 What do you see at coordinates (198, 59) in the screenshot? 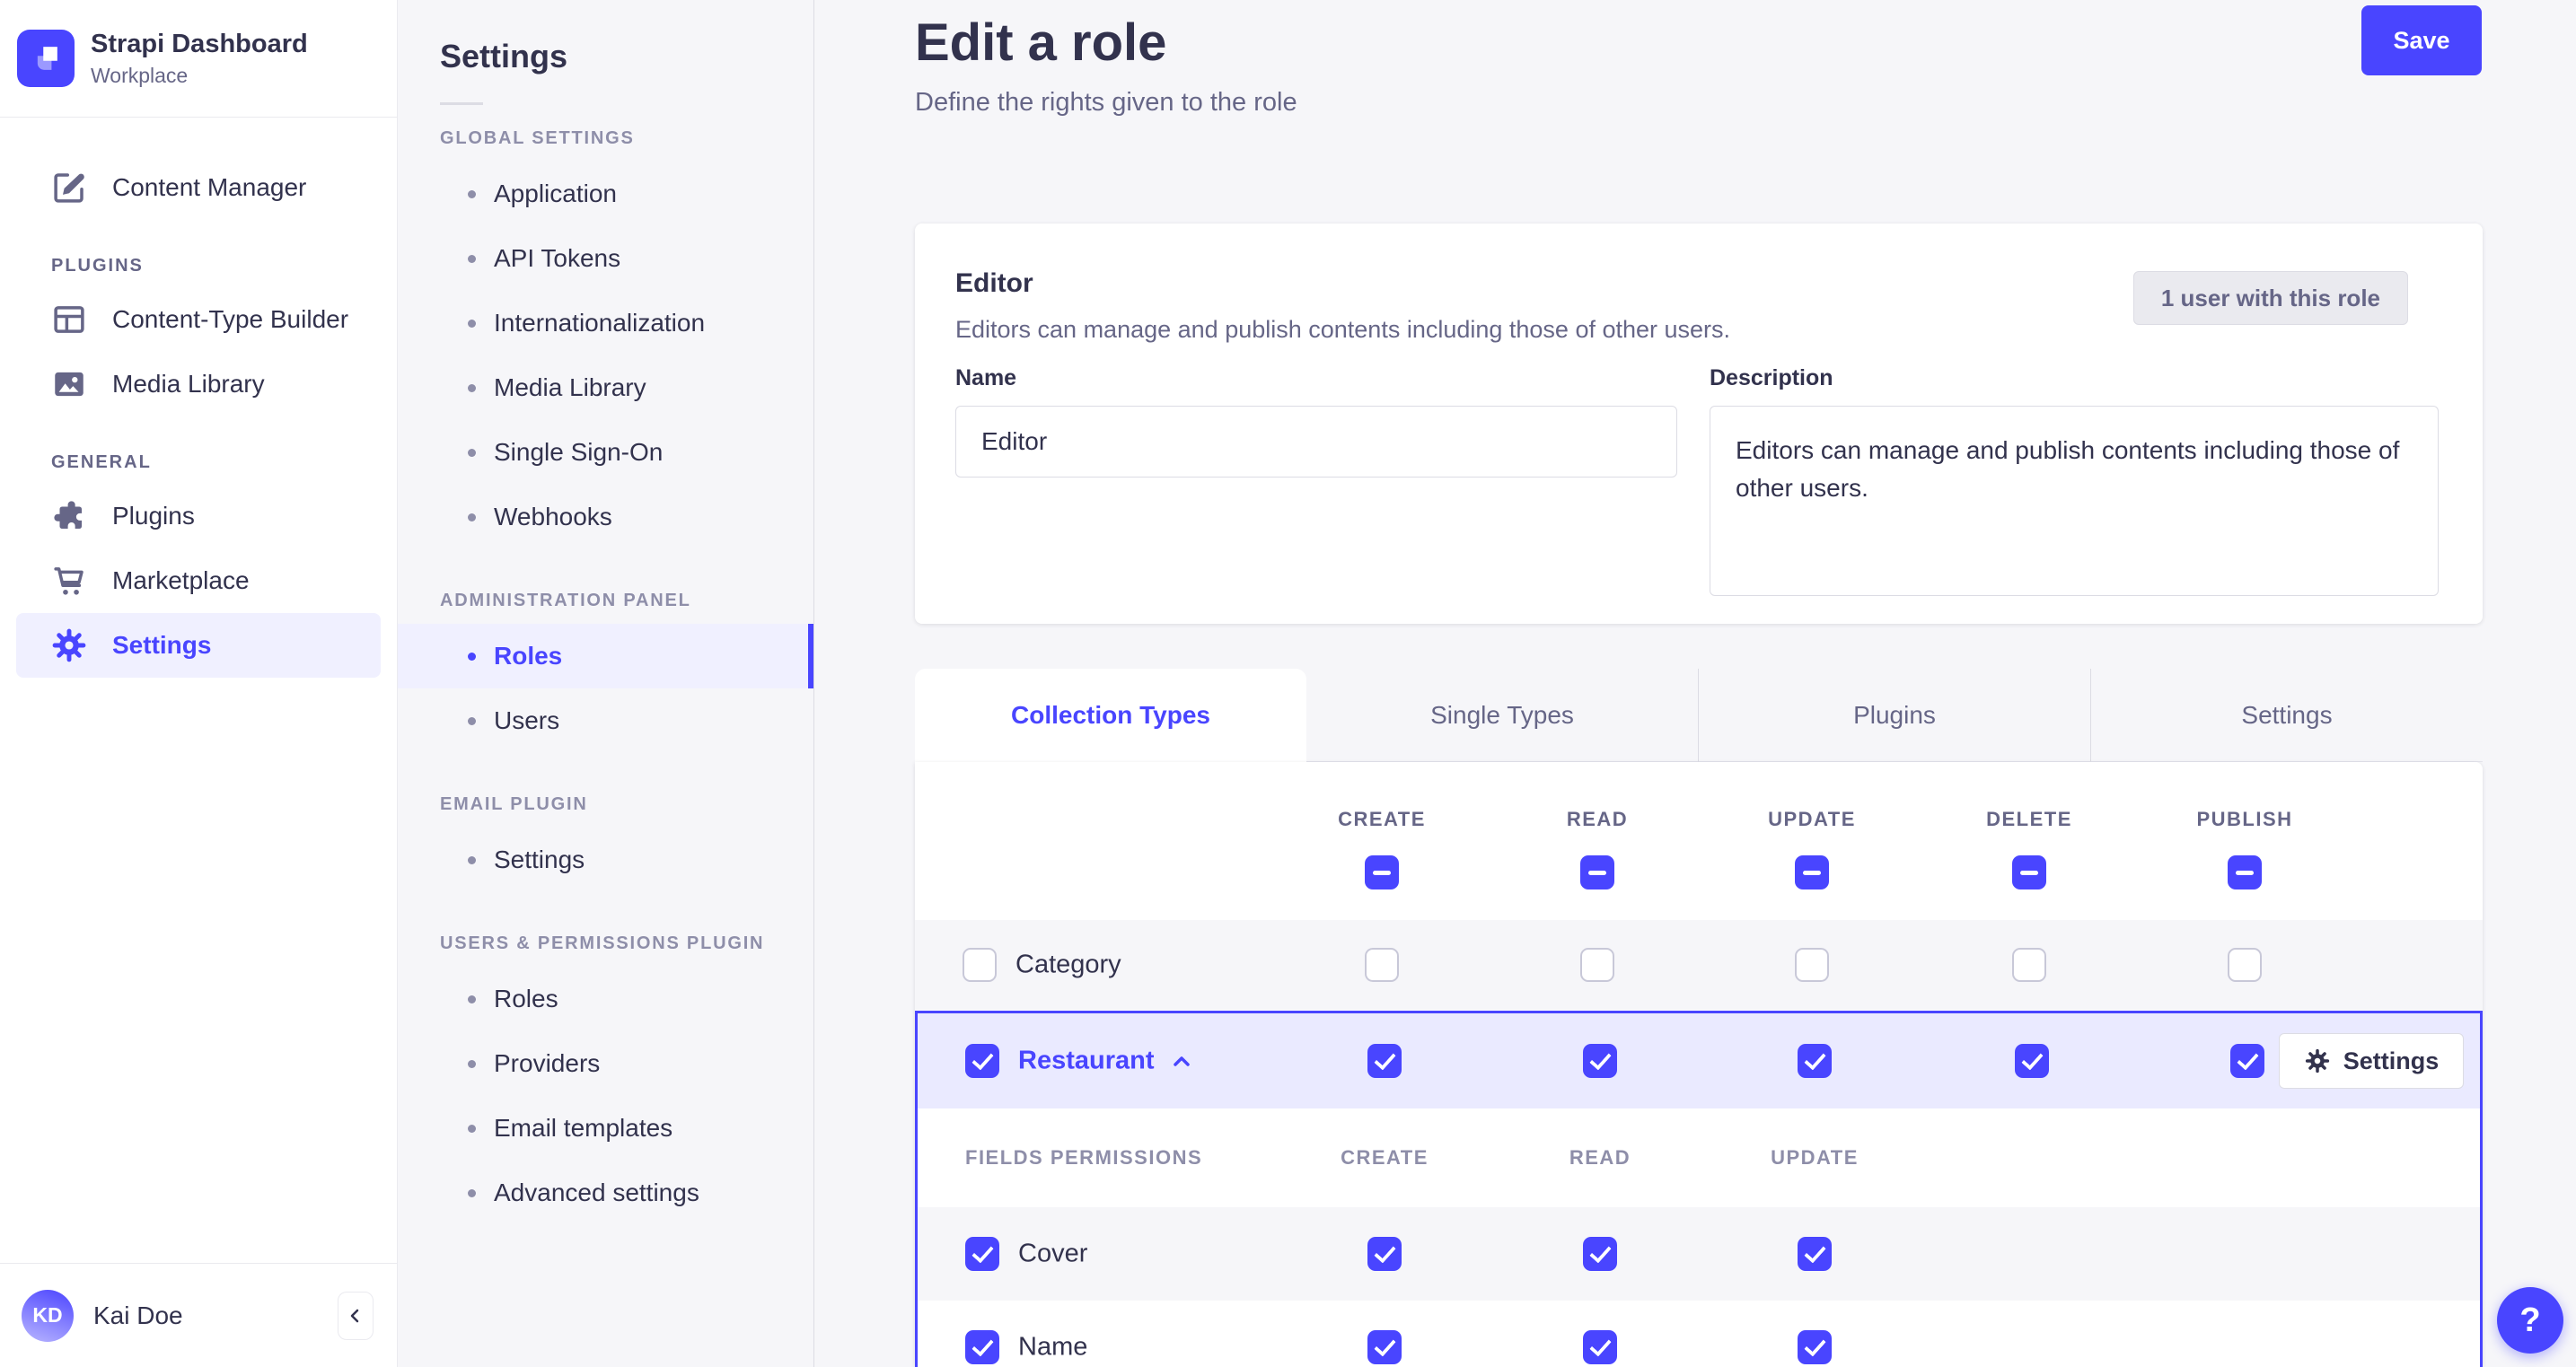
I see `workspace-switcher: Strapi Dashboard Workplace` at bounding box center [198, 59].